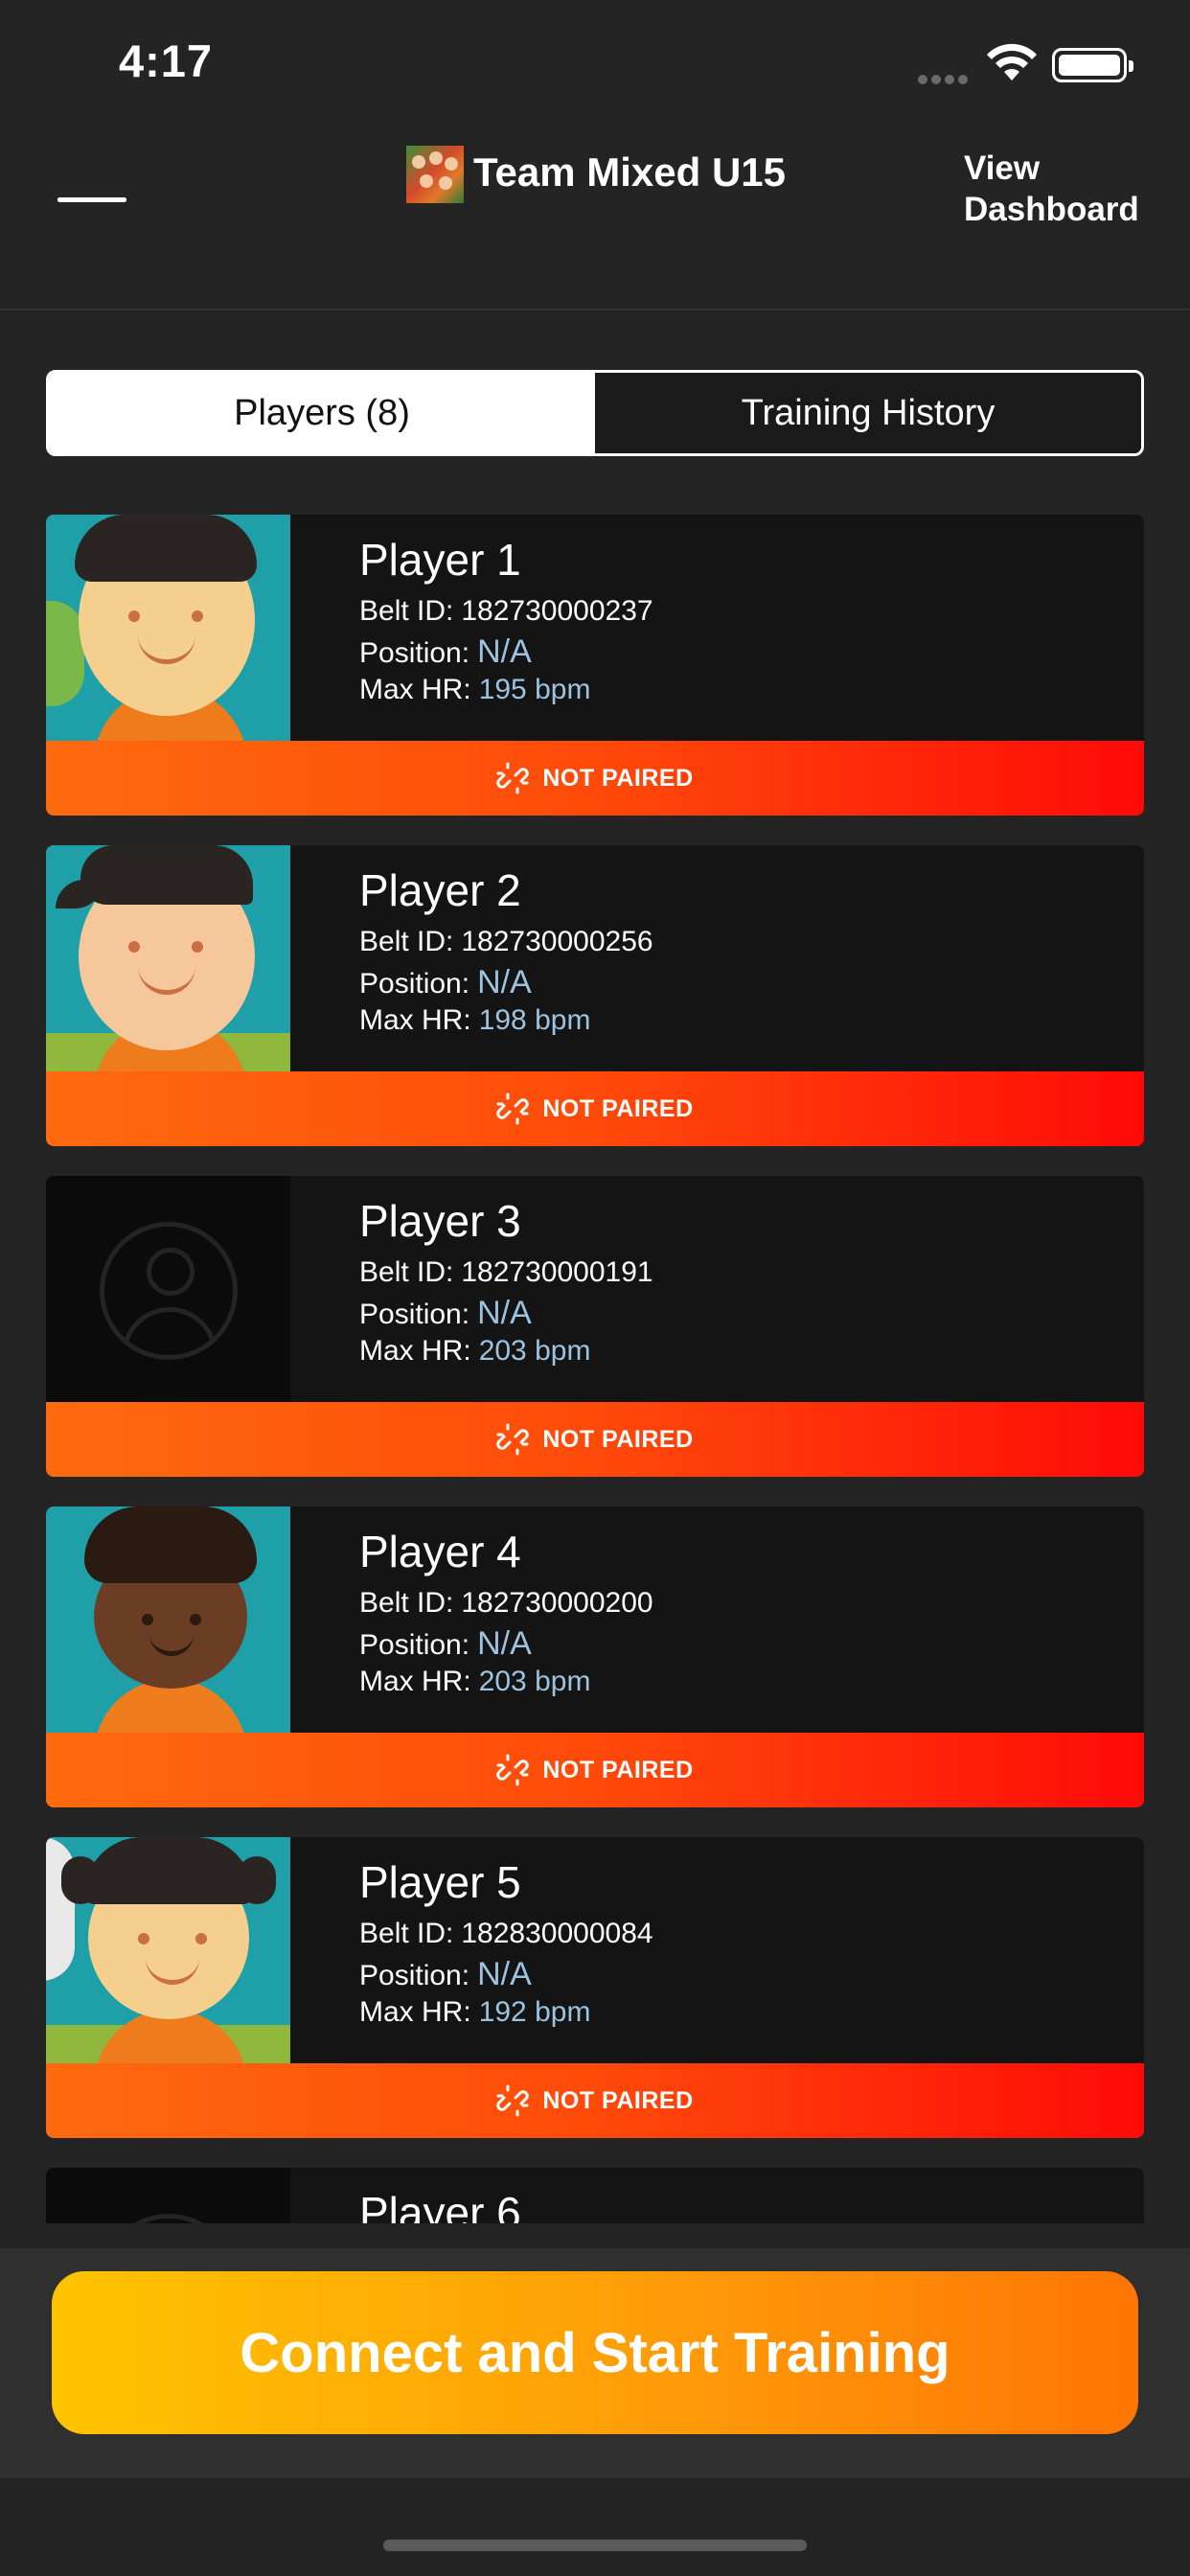 This screenshot has height=2576, width=1190. I want to click on view-dashboard-label-line1: View, so click(1003, 168).